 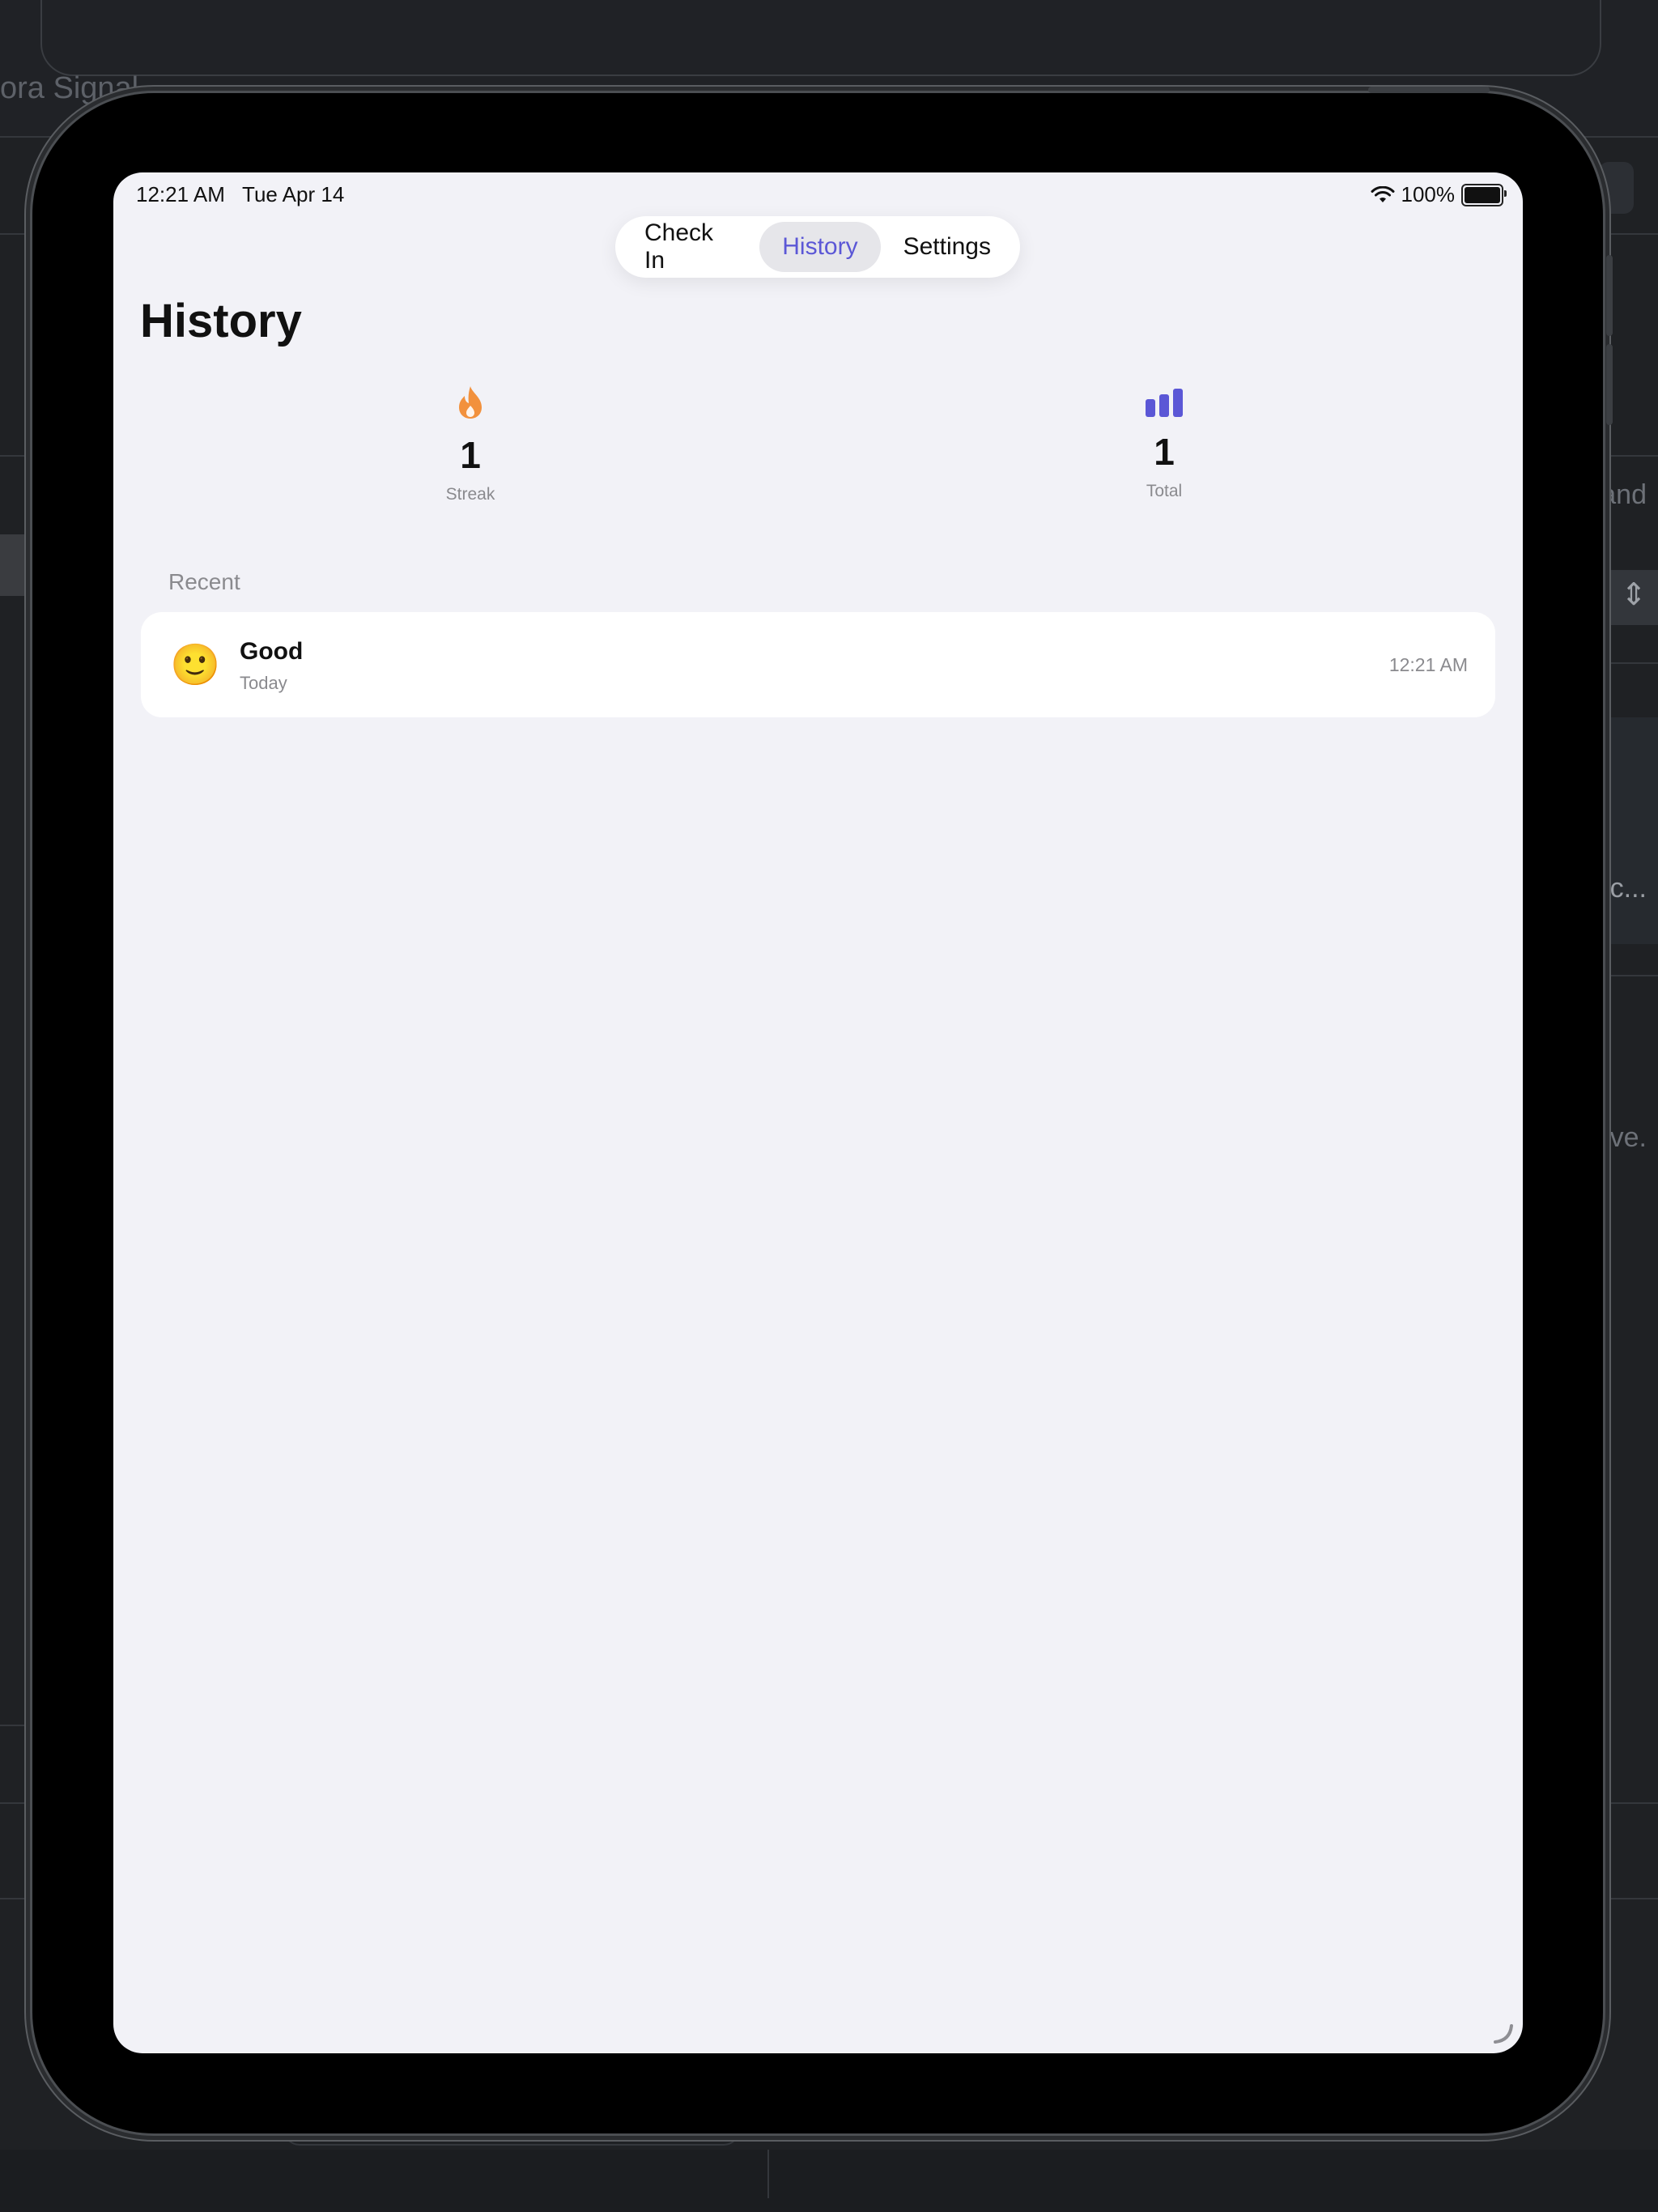 I want to click on recent-section-header: Recent, so click(x=204, y=581).